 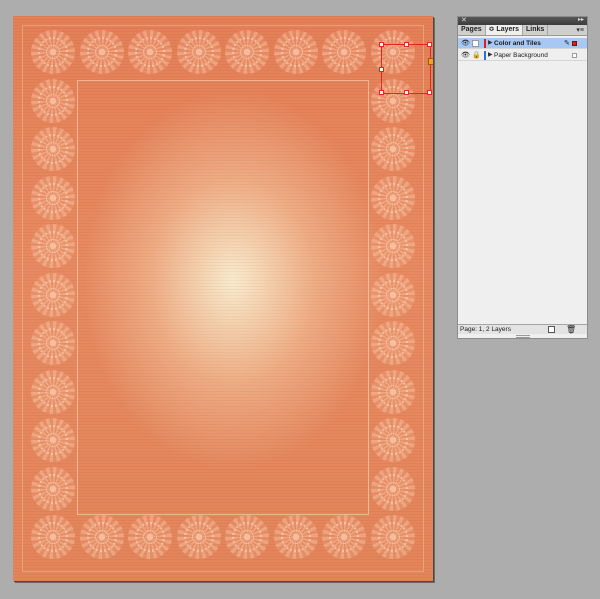 What do you see at coordinates (485, 329) in the screenshot?
I see `layers-status-text: Page: 1, 2 Layers` at bounding box center [485, 329].